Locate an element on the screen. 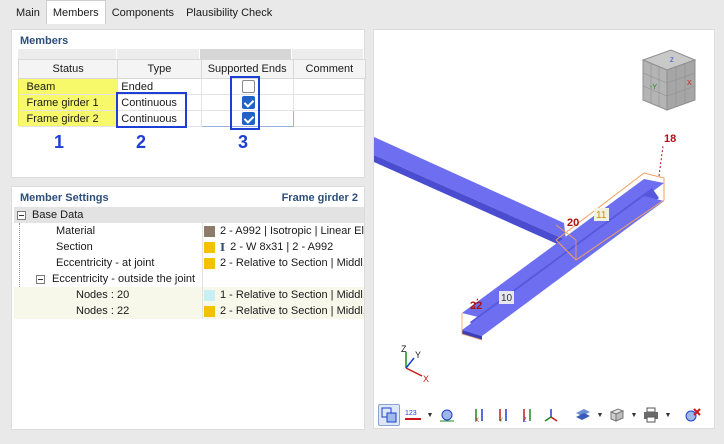 This screenshot has width=724, height=444. box-dropdown: ▼ is located at coordinates (634, 415).